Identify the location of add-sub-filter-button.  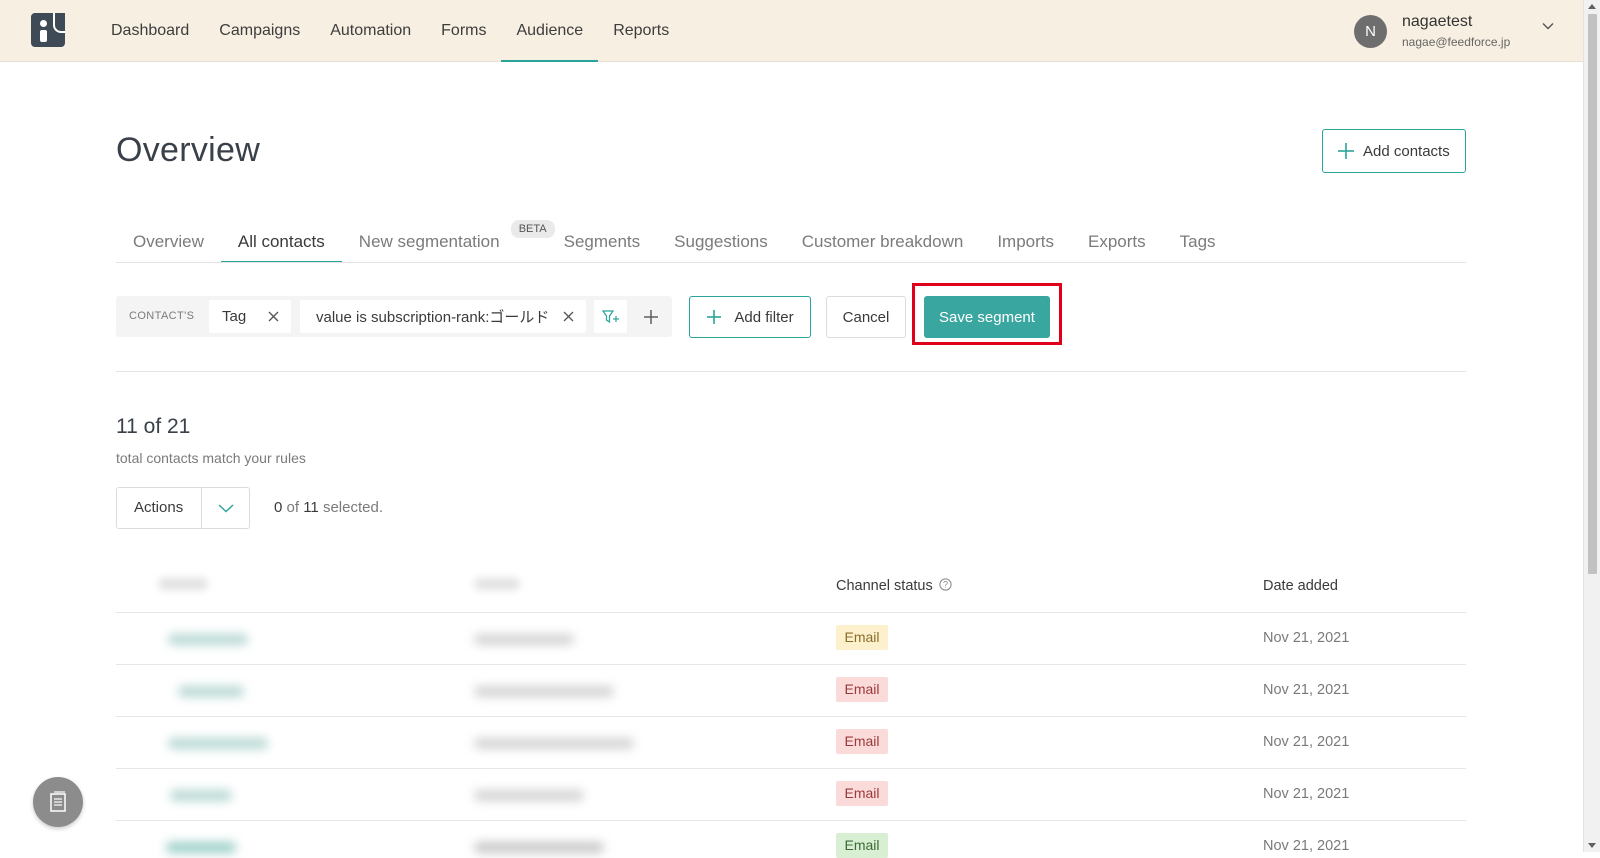
(610, 316).